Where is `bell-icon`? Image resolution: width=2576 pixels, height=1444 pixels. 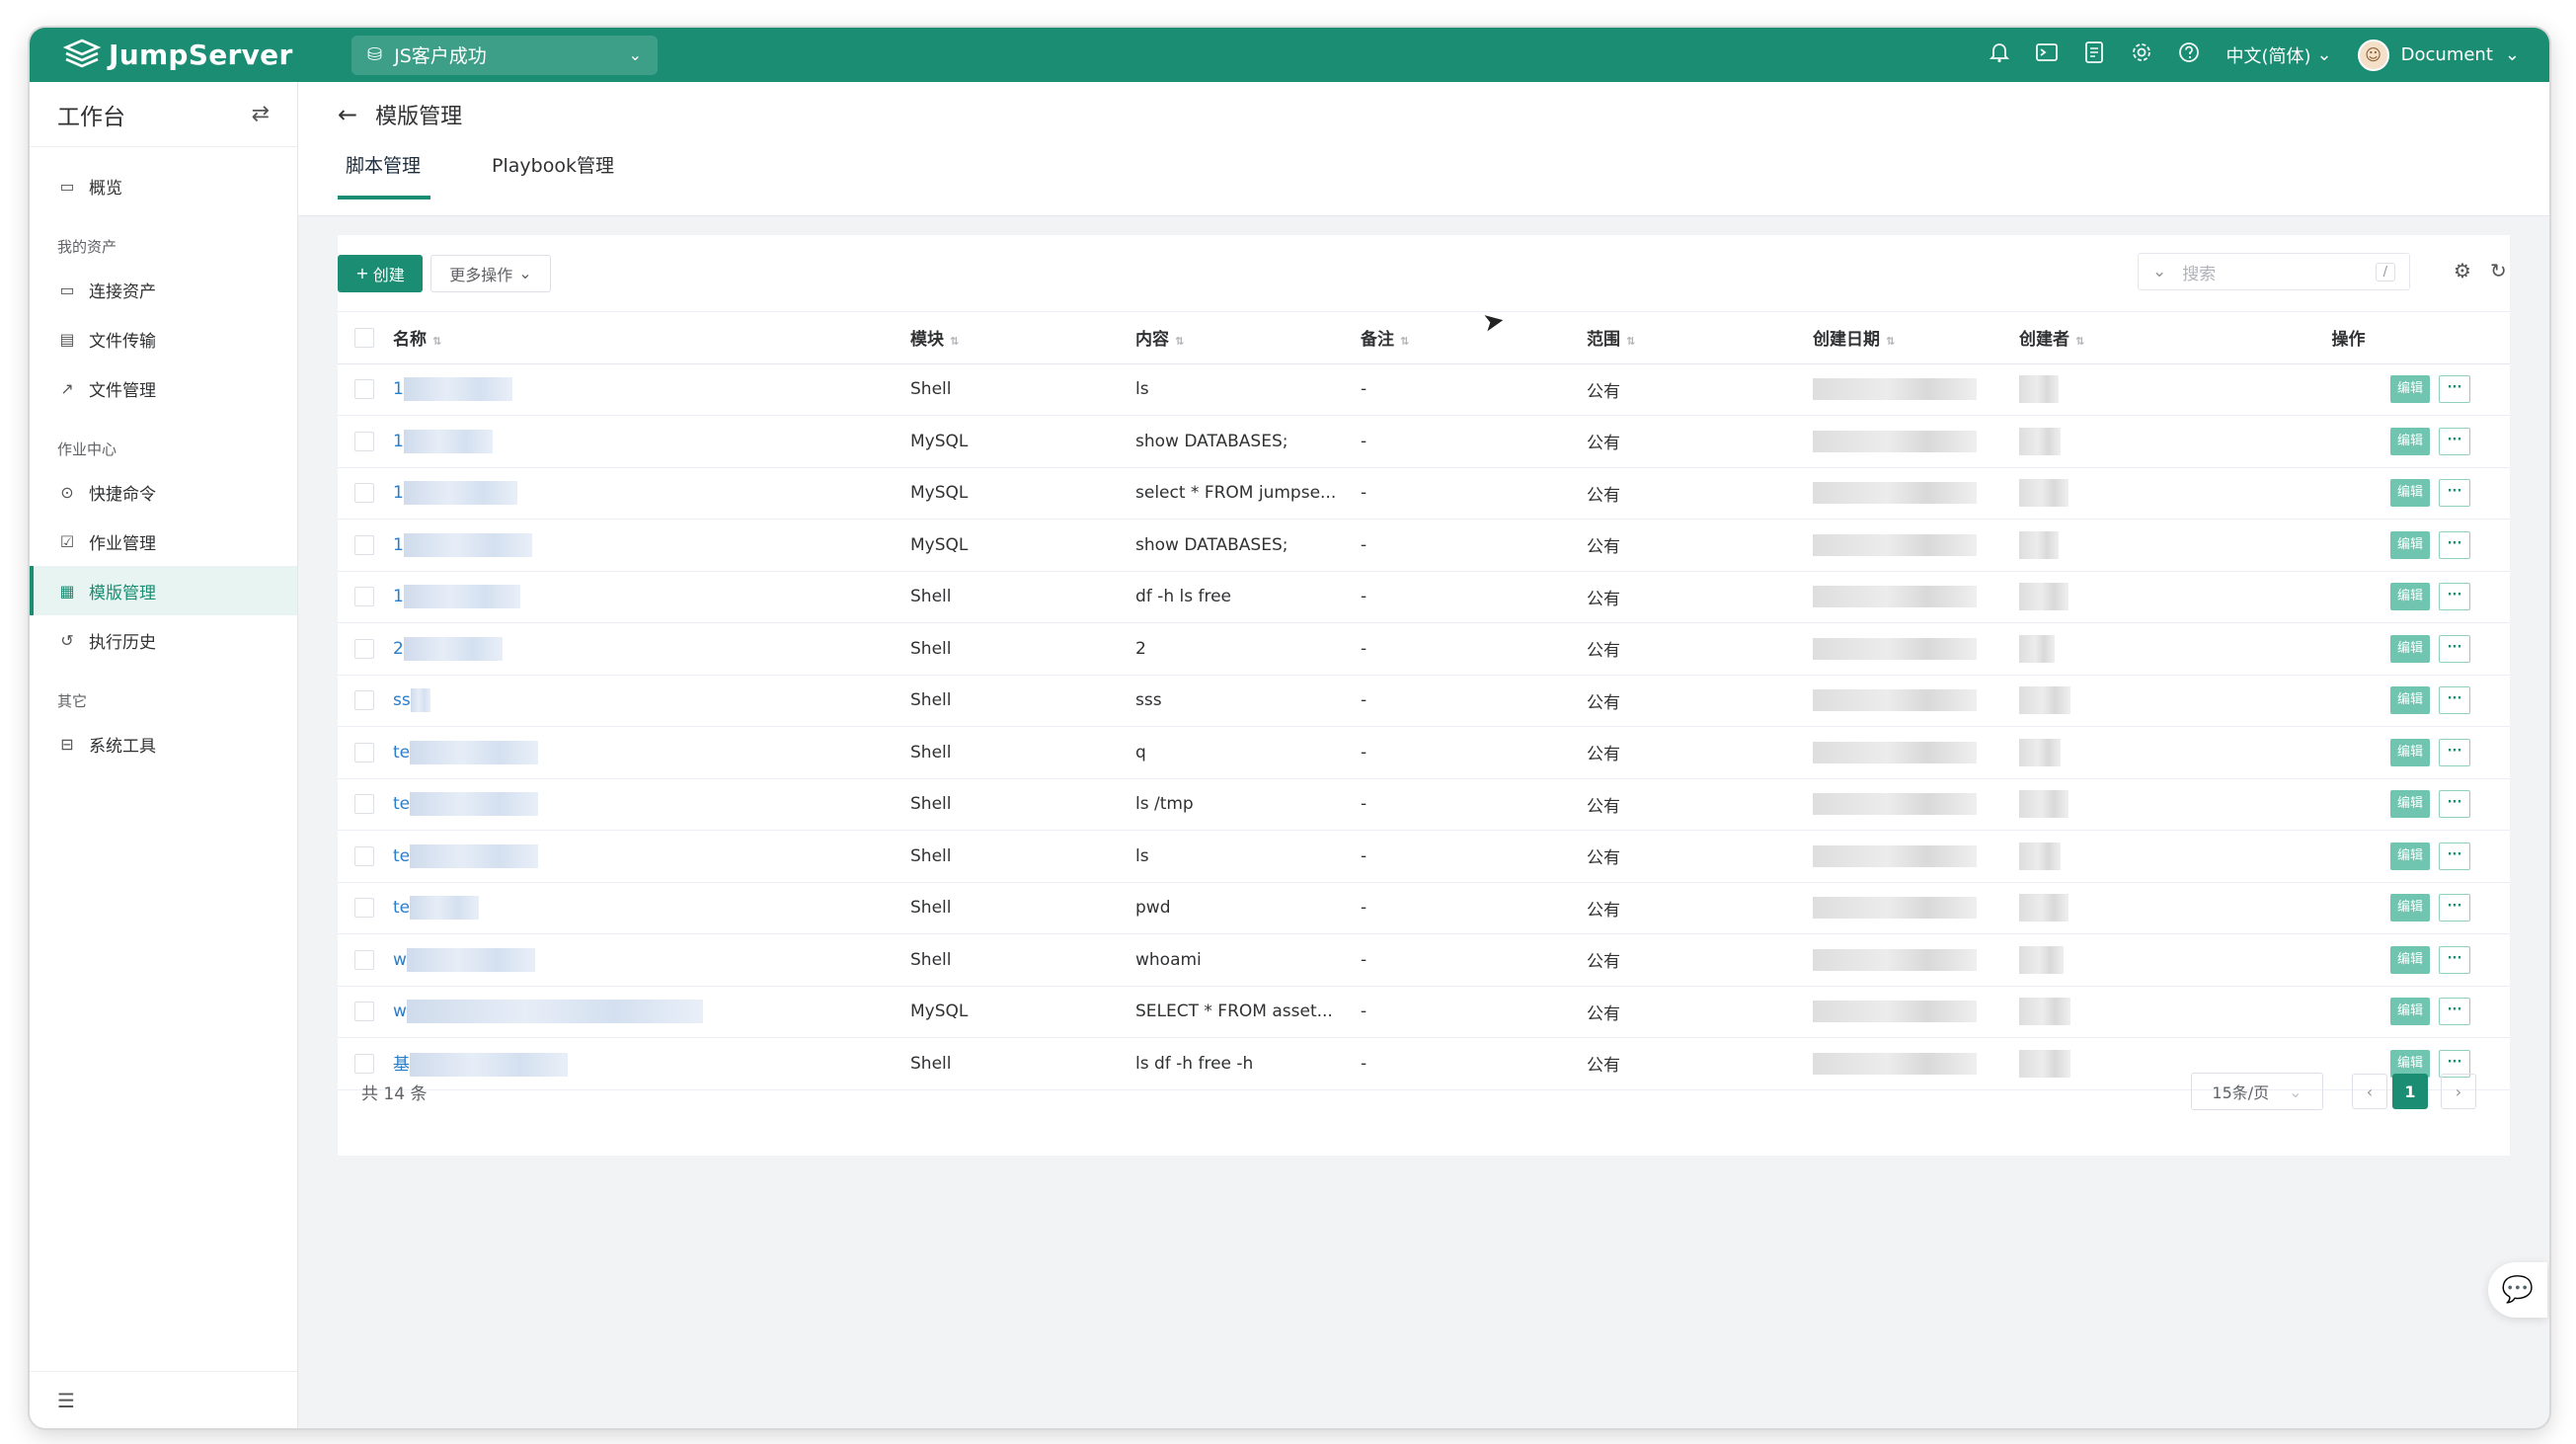 bell-icon is located at coordinates (1999, 54).